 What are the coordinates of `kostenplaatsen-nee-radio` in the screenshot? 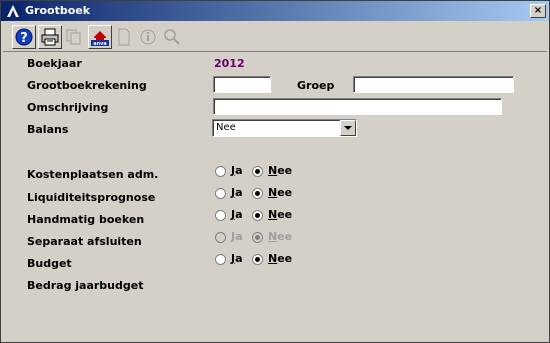 It's located at (257, 171).